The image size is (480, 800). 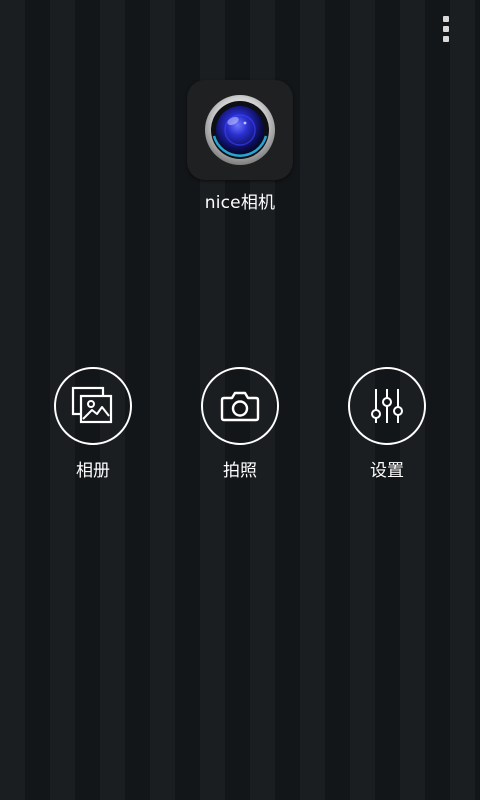 What do you see at coordinates (240, 203) in the screenshot?
I see `app-name: nice相机` at bounding box center [240, 203].